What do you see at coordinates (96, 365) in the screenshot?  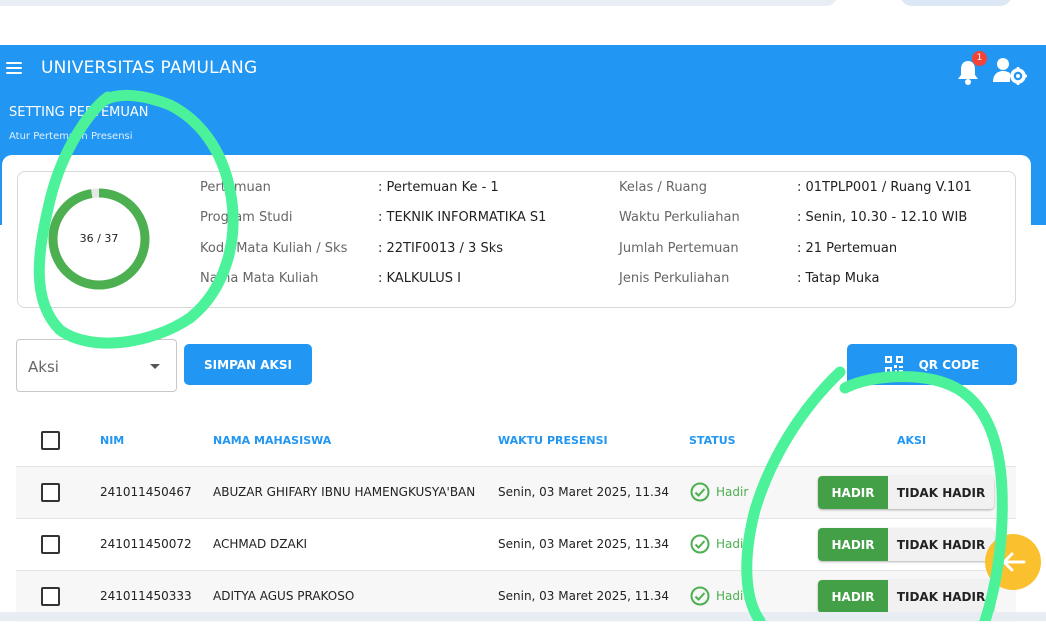 I see `aksi-select: Aksi` at bounding box center [96, 365].